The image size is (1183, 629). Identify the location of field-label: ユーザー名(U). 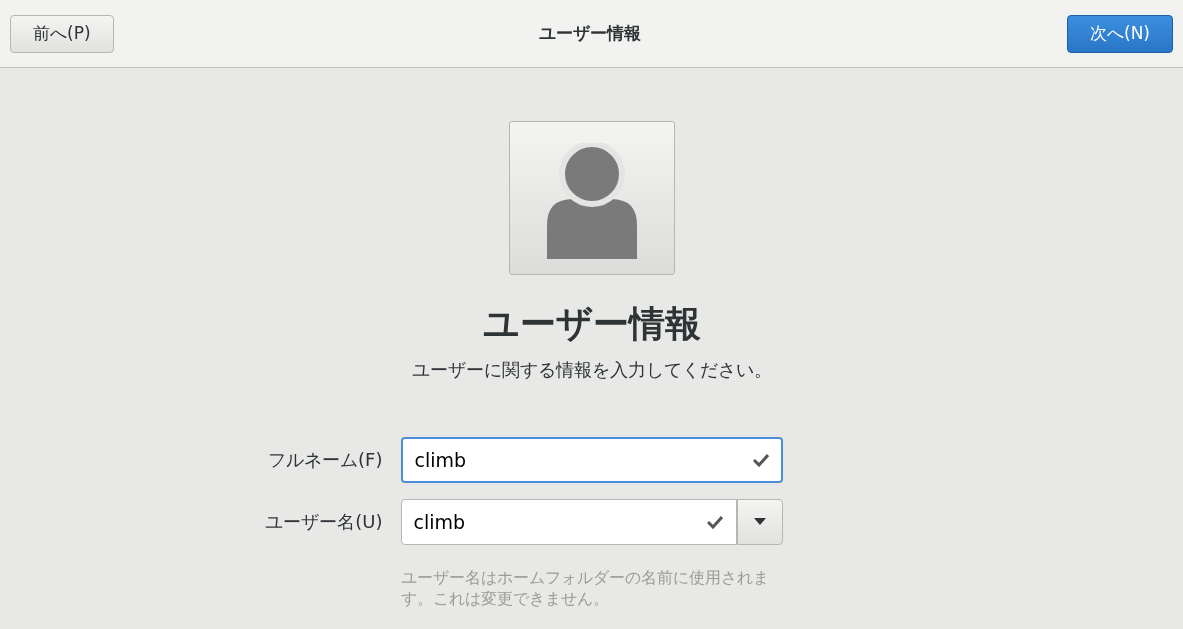
(323, 522).